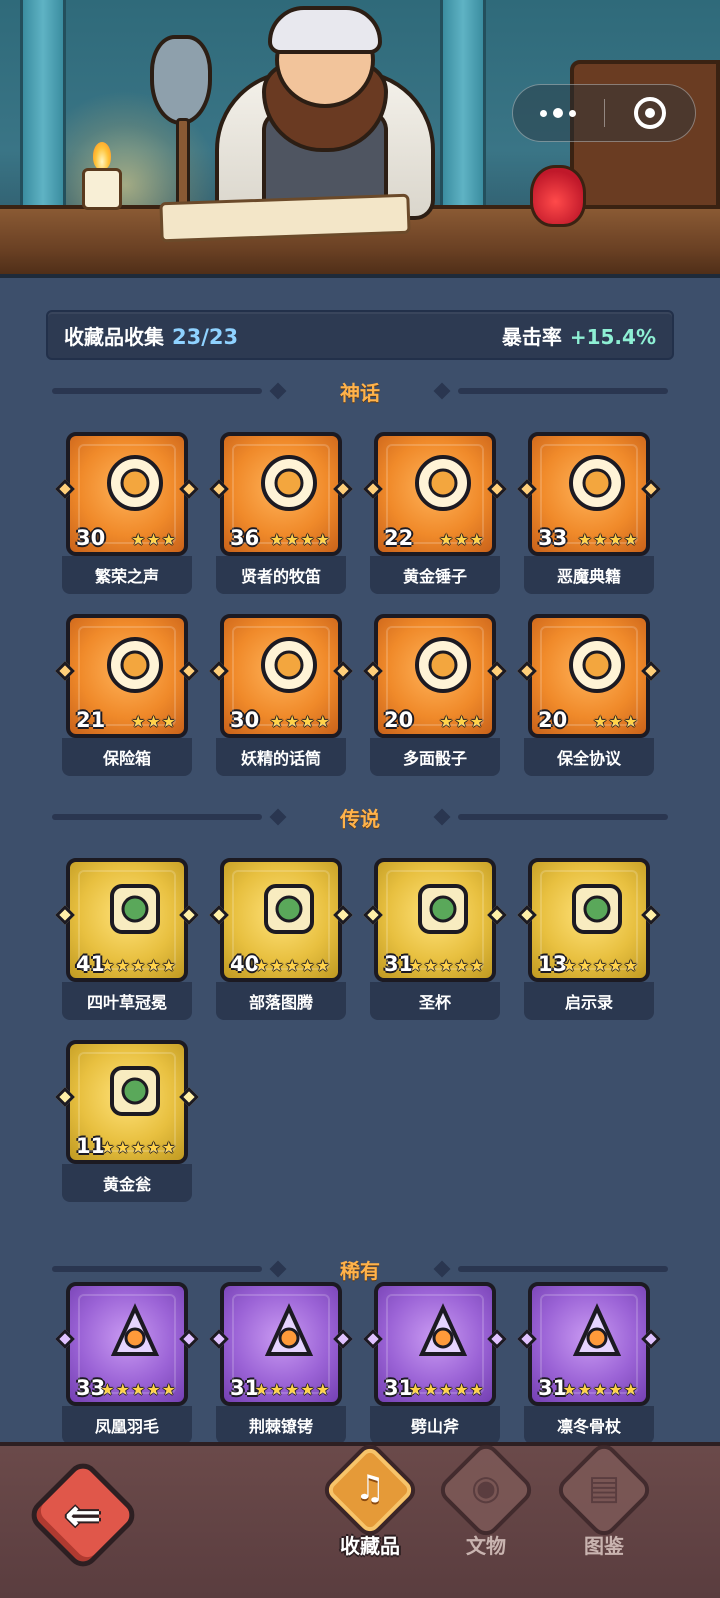  Describe the element at coordinates (245, 538) in the screenshot. I see `item-level: 36` at that location.